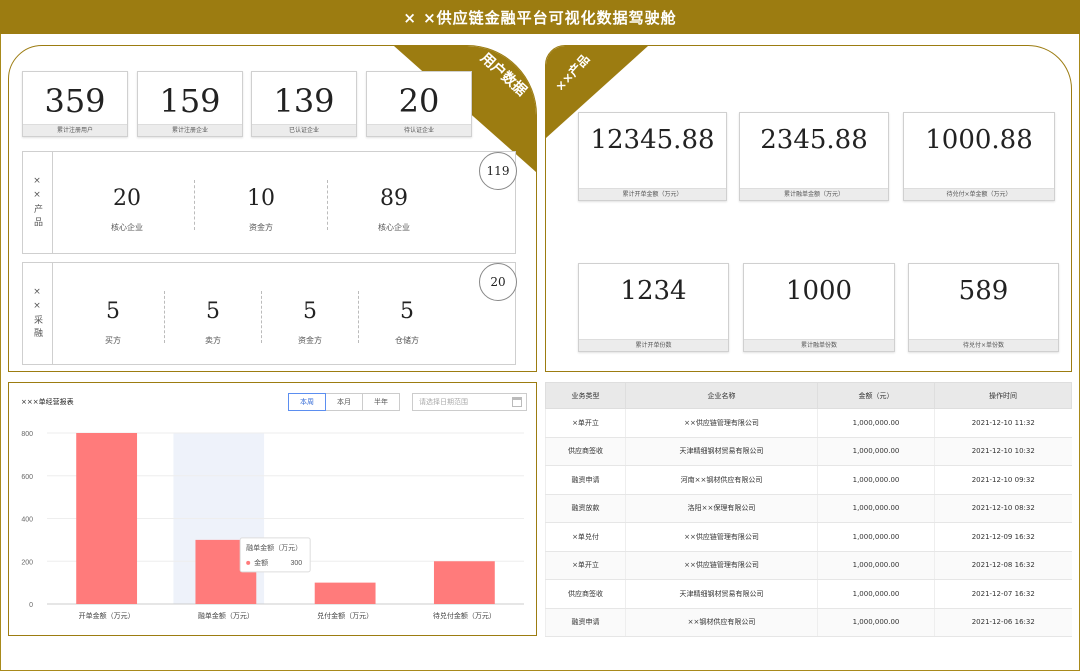 The height and width of the screenshot is (671, 1080). Describe the element at coordinates (983, 291) in the screenshot. I see `stat-value: 589` at that location.